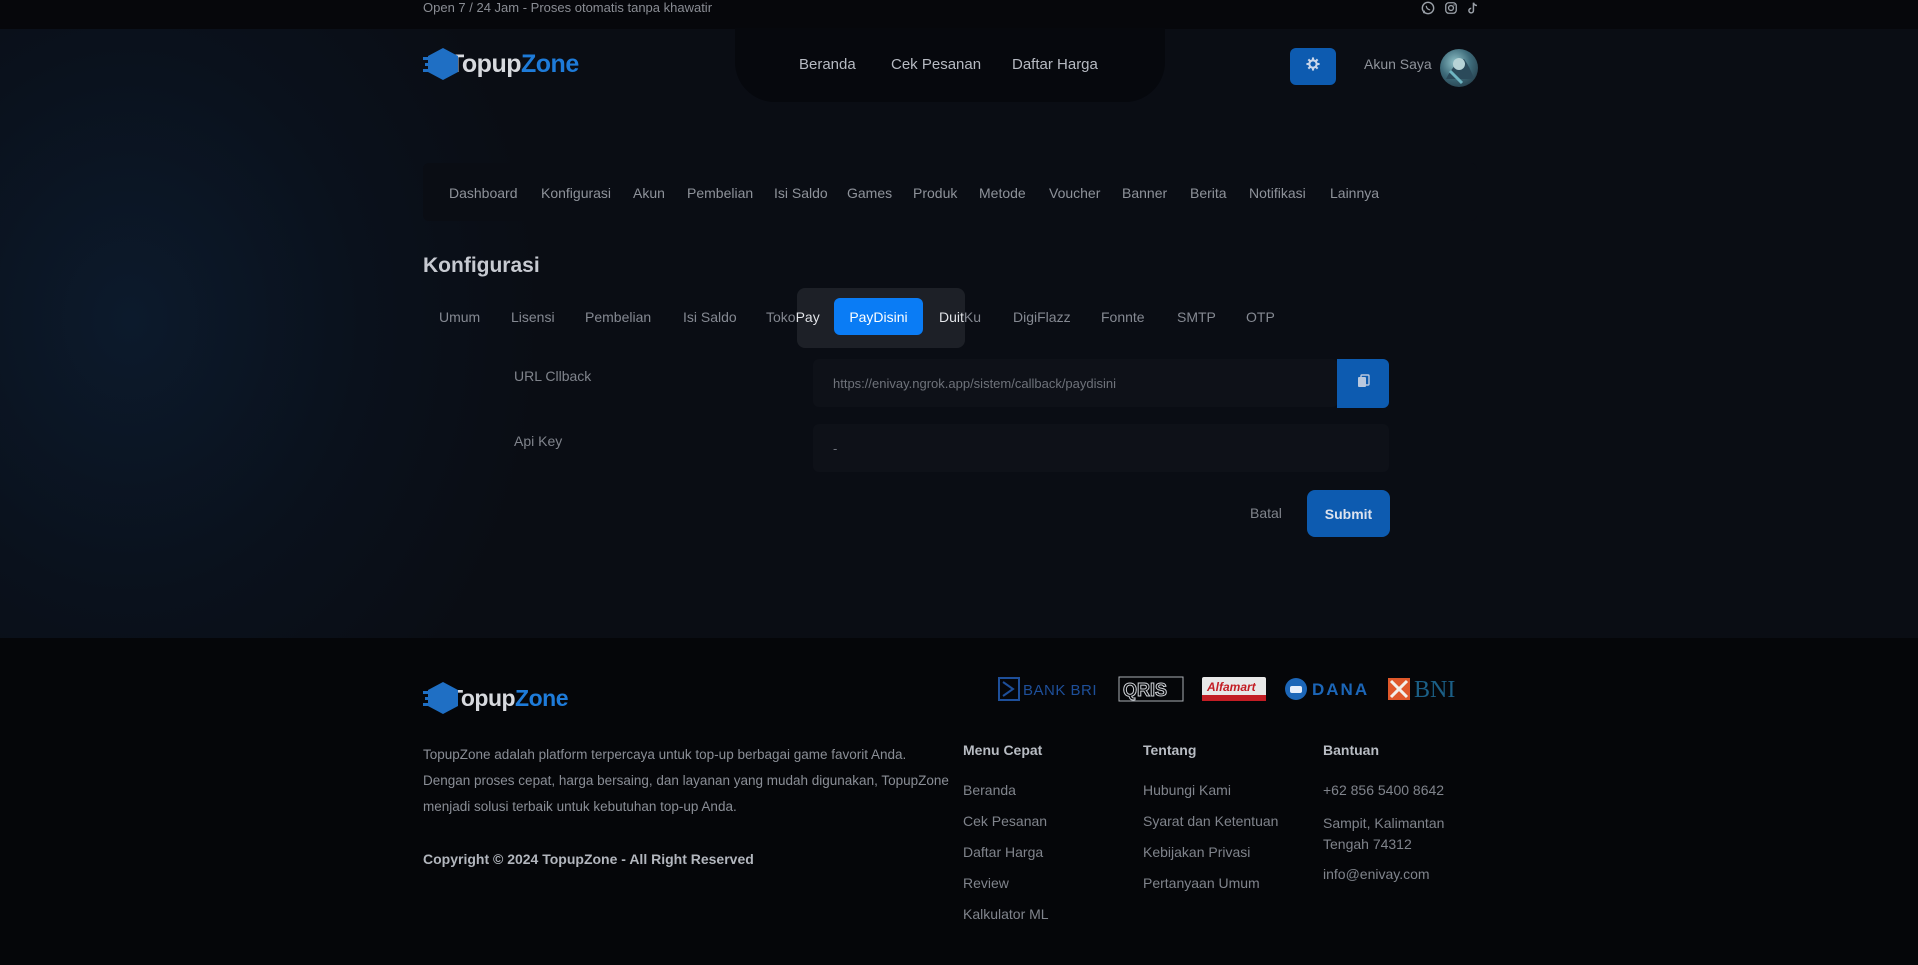 The image size is (1918, 965). What do you see at coordinates (1340, 689) in the screenshot?
I see `svg-text: DANA` at bounding box center [1340, 689].